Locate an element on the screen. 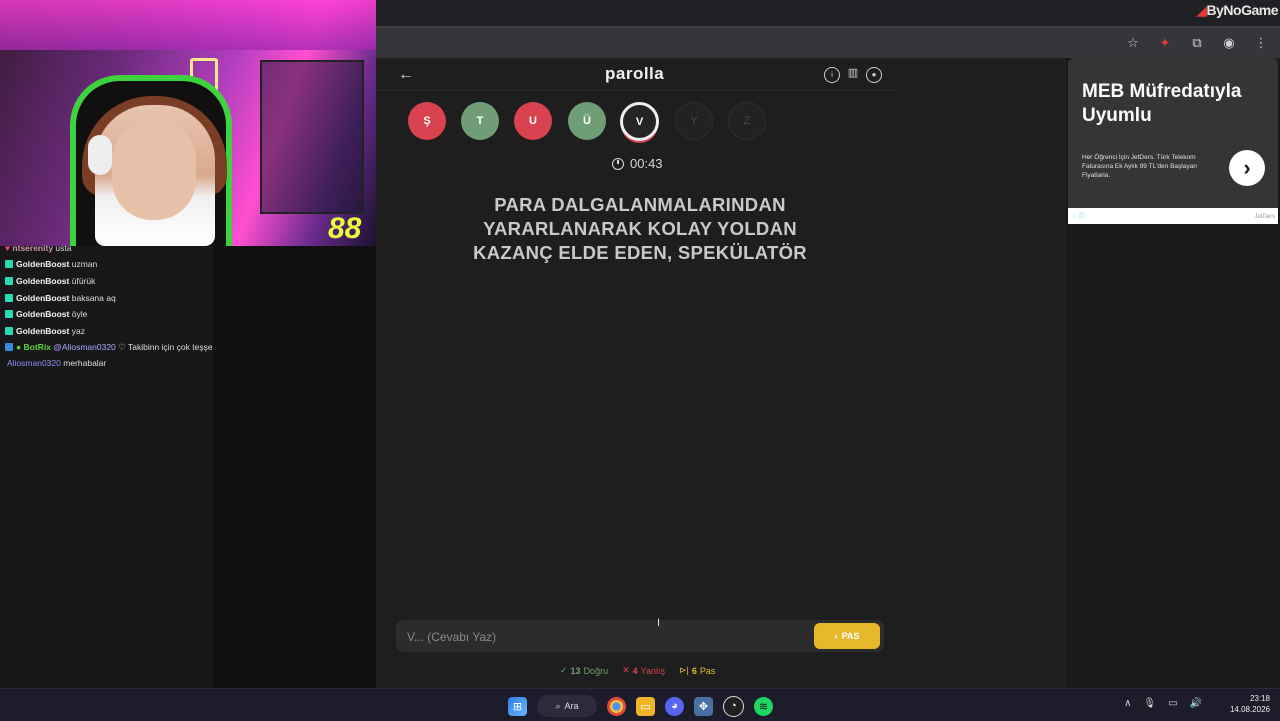  chat-text: baksana aq is located at coordinates (93, 298).